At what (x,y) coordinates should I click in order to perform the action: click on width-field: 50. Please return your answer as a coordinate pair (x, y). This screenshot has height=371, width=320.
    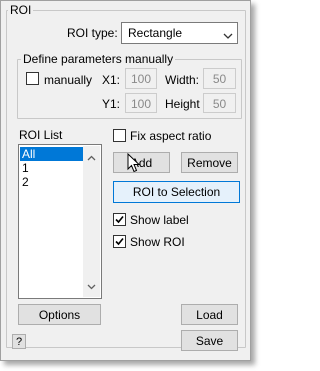
    Looking at the image, I should click on (219, 78).